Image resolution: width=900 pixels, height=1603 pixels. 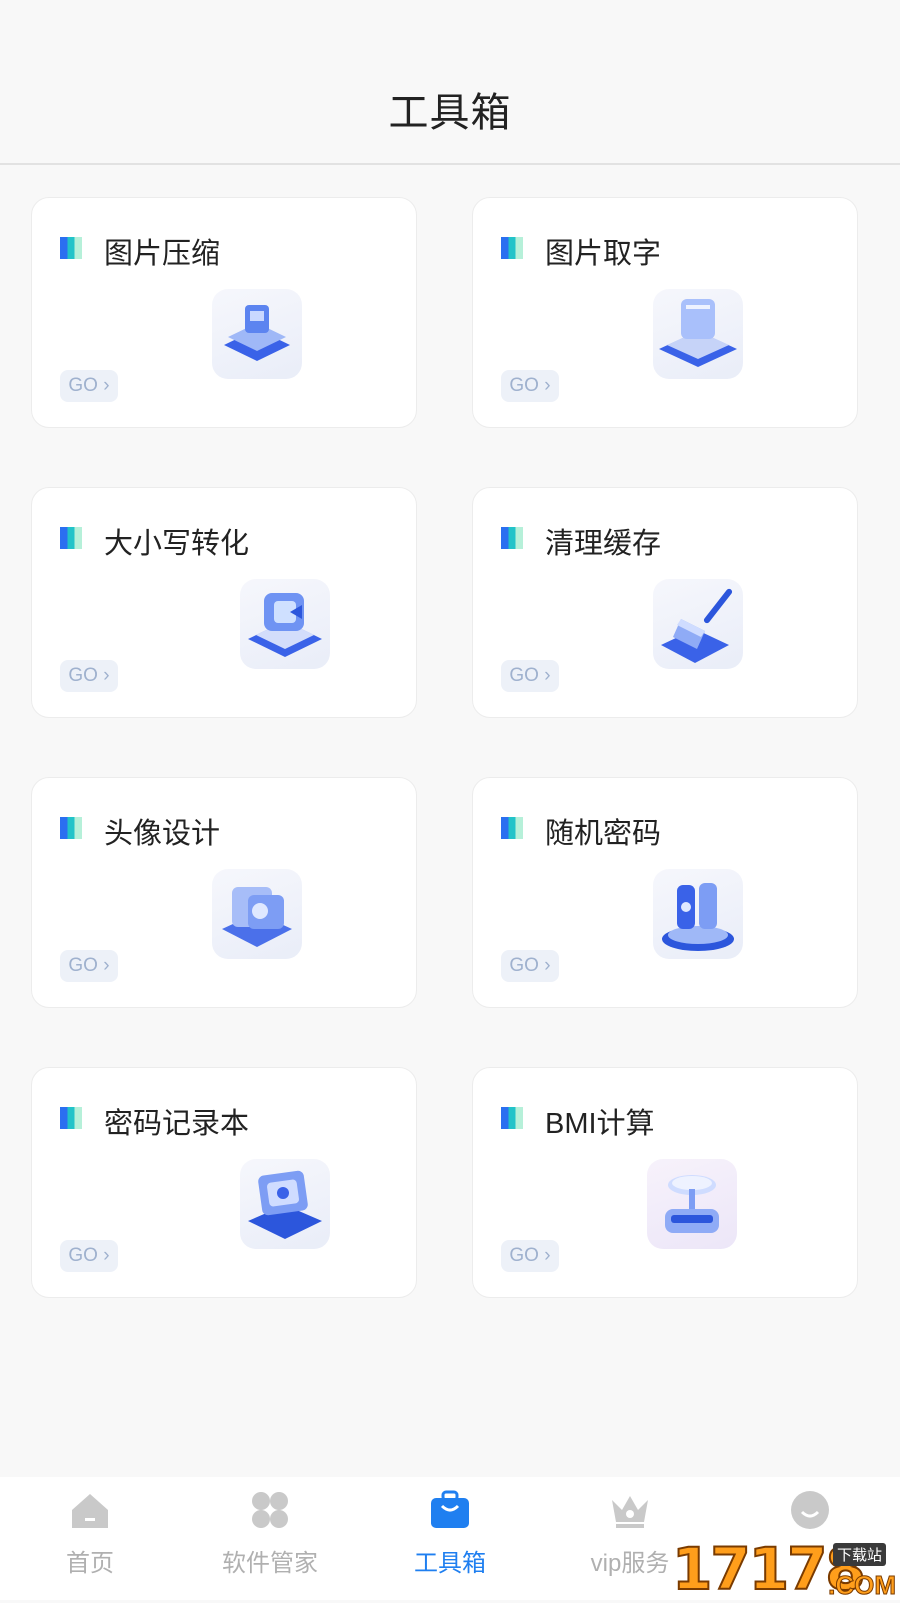 What do you see at coordinates (270, 1563) in the screenshot?
I see `tab-label: 软件管家` at bounding box center [270, 1563].